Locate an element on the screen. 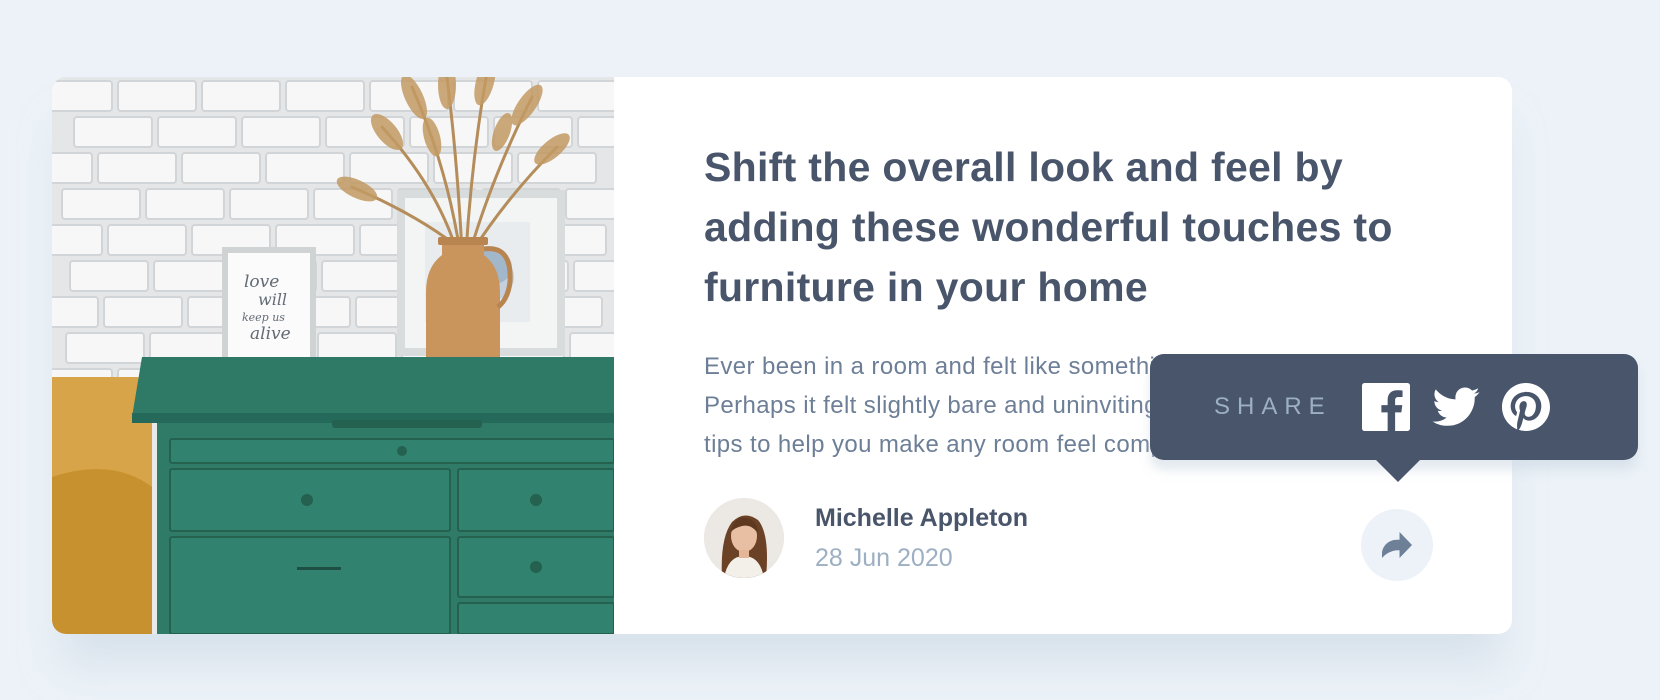 This screenshot has width=1660, height=700. frame-text-1: love is located at coordinates (261, 282).